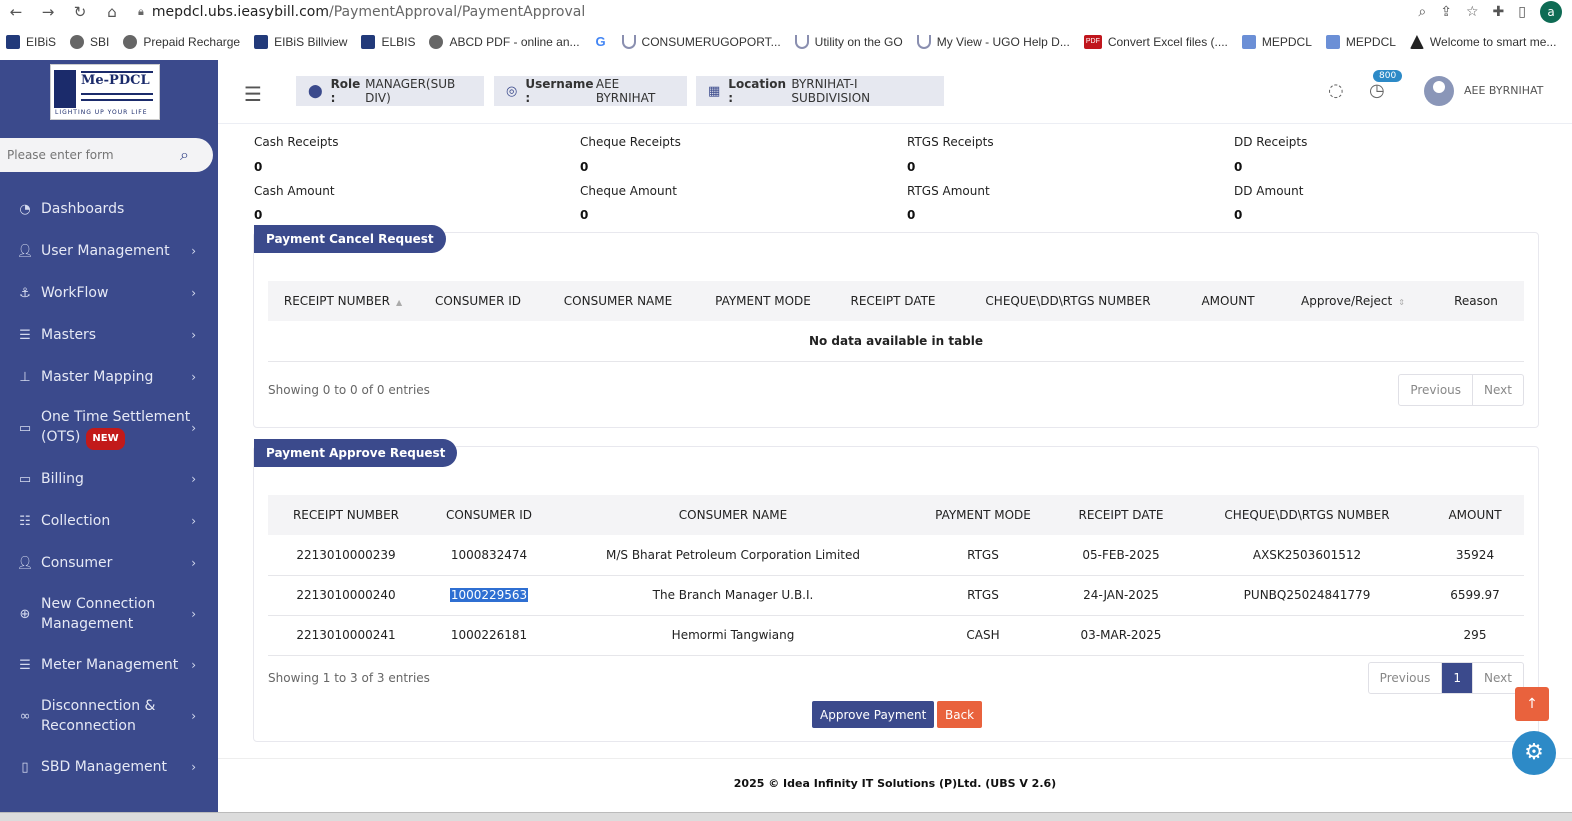 This screenshot has width=1572, height=821. I want to click on org-chart-icon: ◌, so click(1336, 90).